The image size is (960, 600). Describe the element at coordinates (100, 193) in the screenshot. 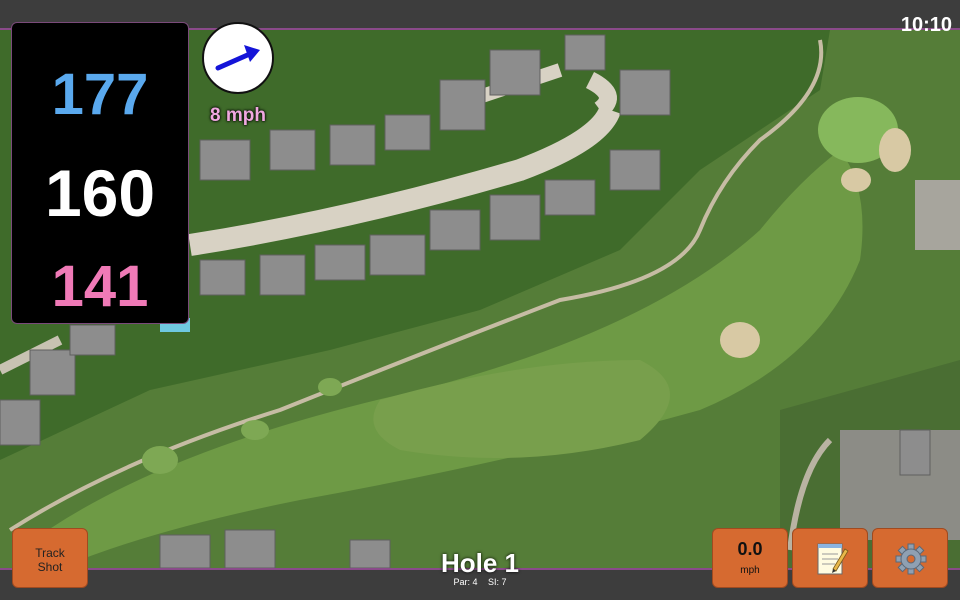

I see `distance-middle: 160` at that location.